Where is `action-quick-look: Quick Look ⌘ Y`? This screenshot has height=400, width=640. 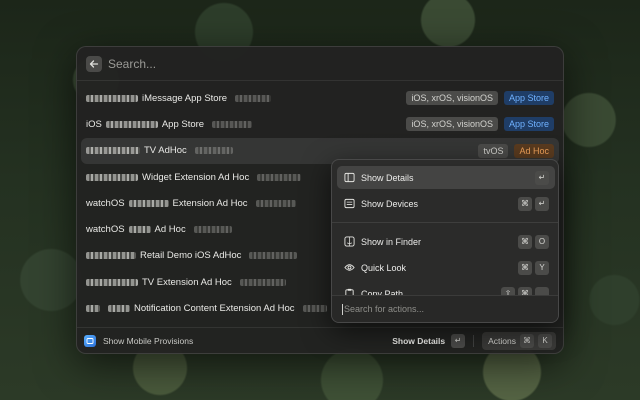 action-quick-look: Quick Look ⌘ Y is located at coordinates (446, 267).